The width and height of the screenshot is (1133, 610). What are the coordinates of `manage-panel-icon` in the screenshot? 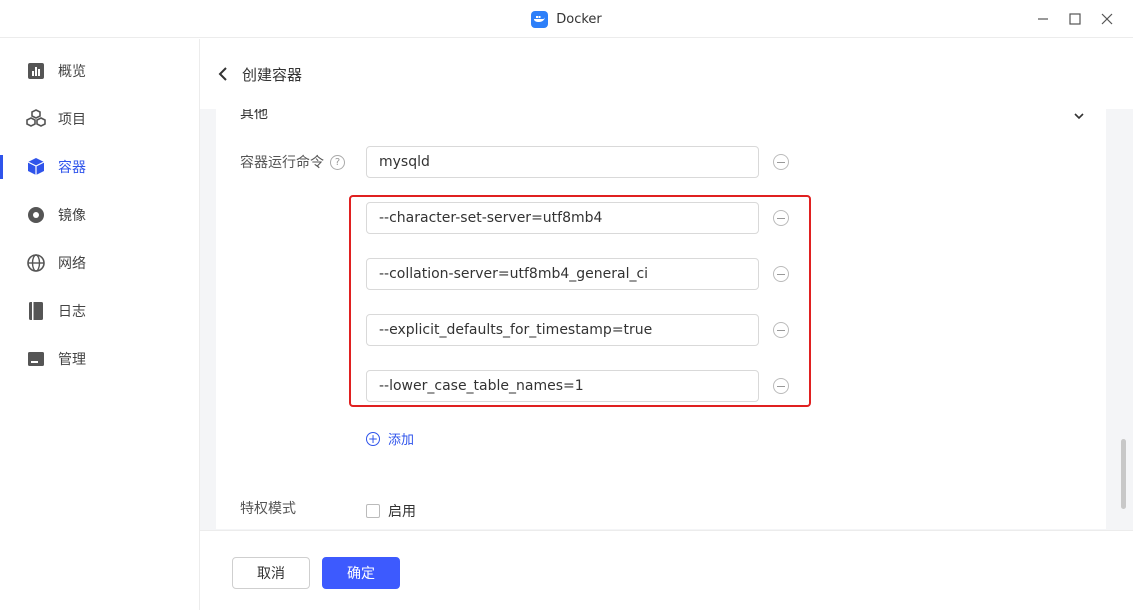 It's located at (36, 359).